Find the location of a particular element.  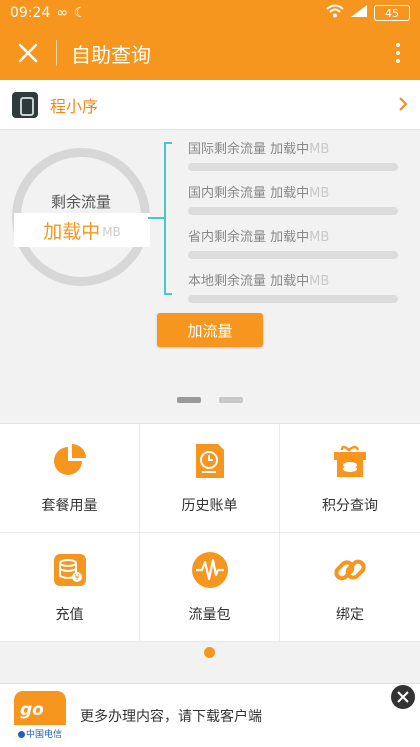

menu-item-package-usage: 套餐用量 is located at coordinates (70, 478).